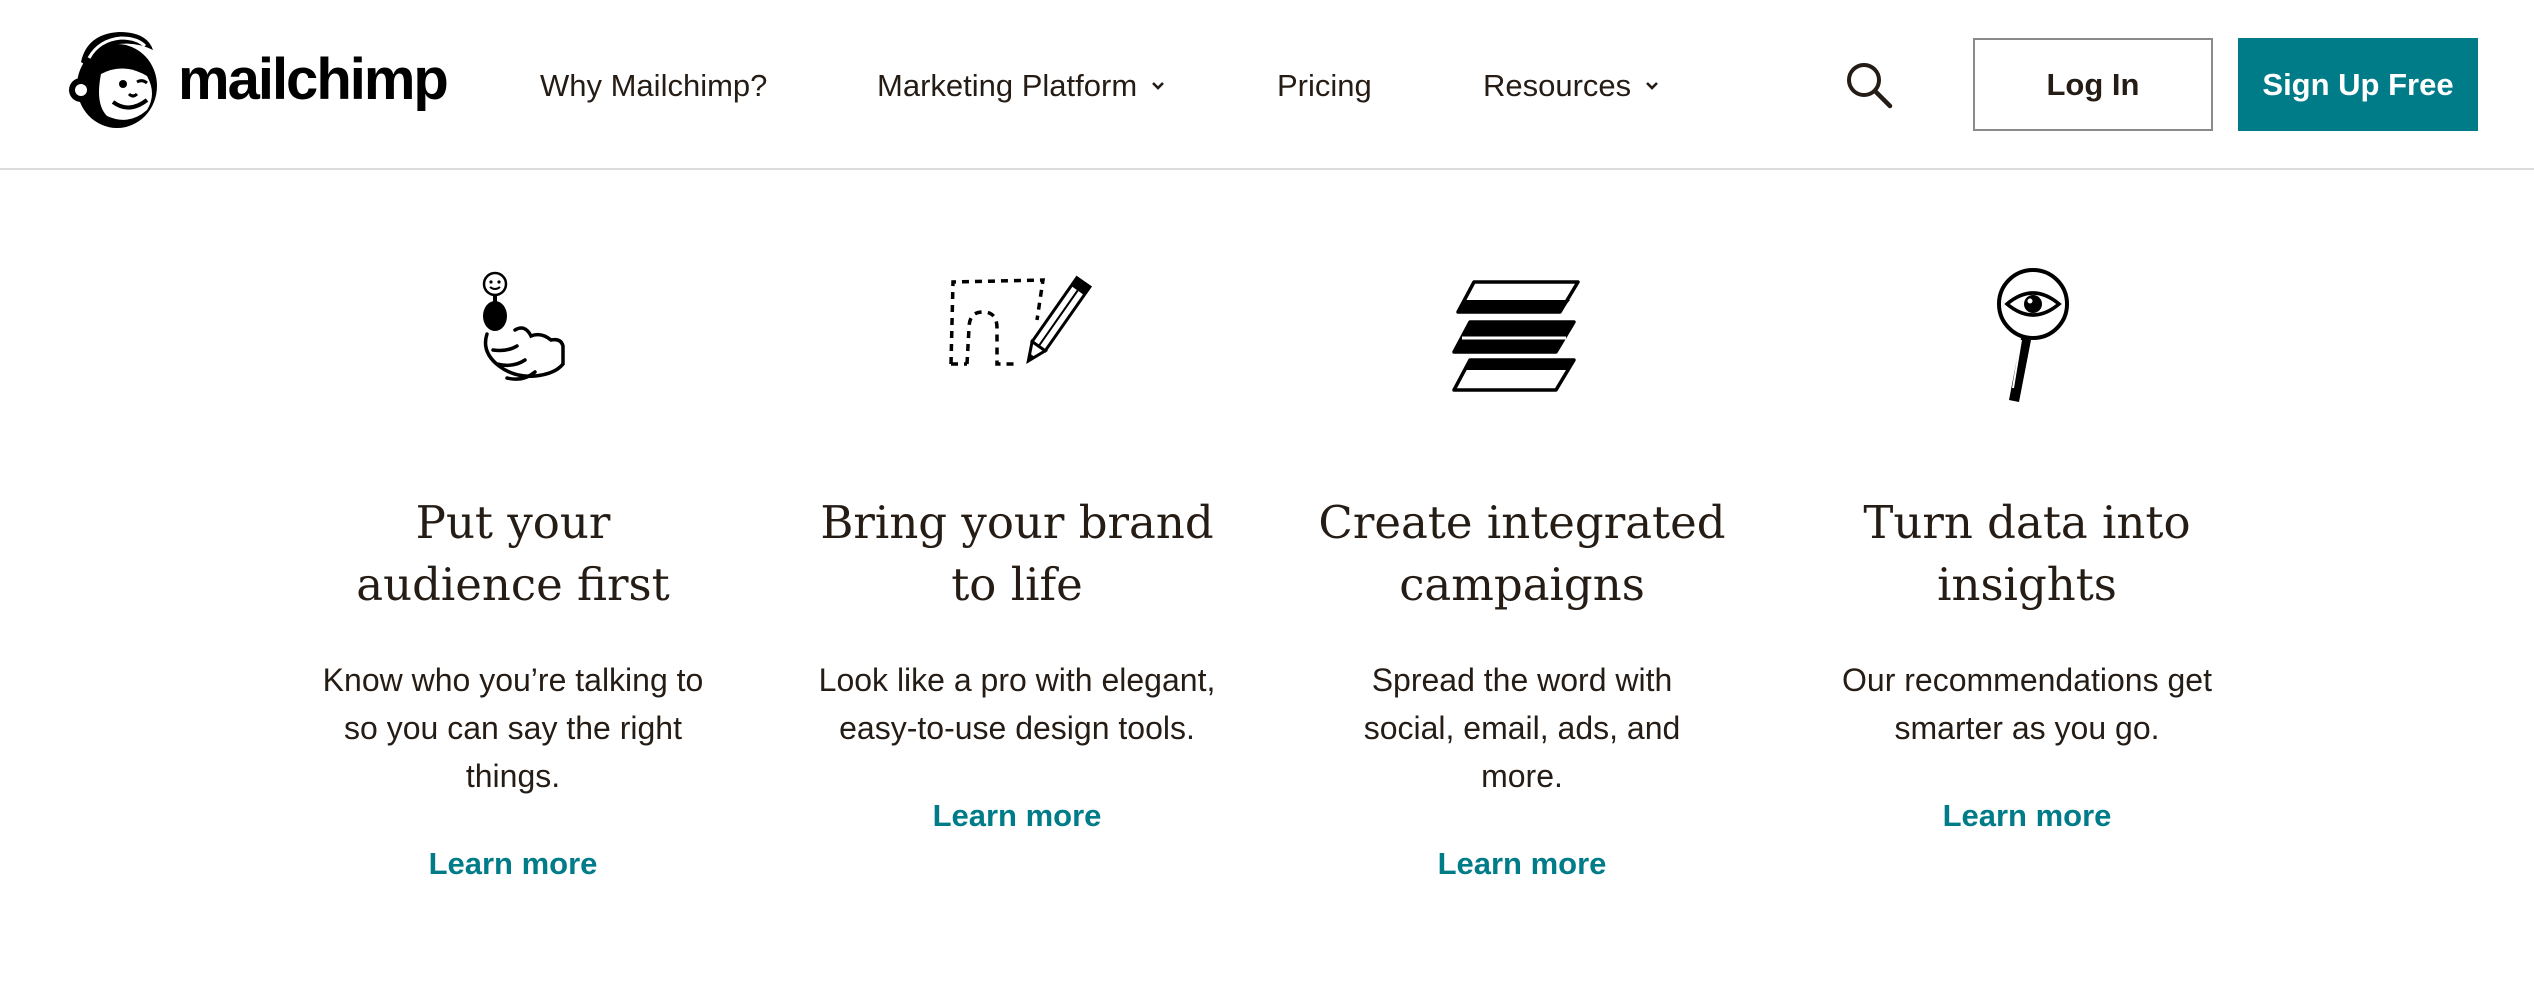 This screenshot has width=2534, height=1002. I want to click on search-icon, so click(1870, 86).